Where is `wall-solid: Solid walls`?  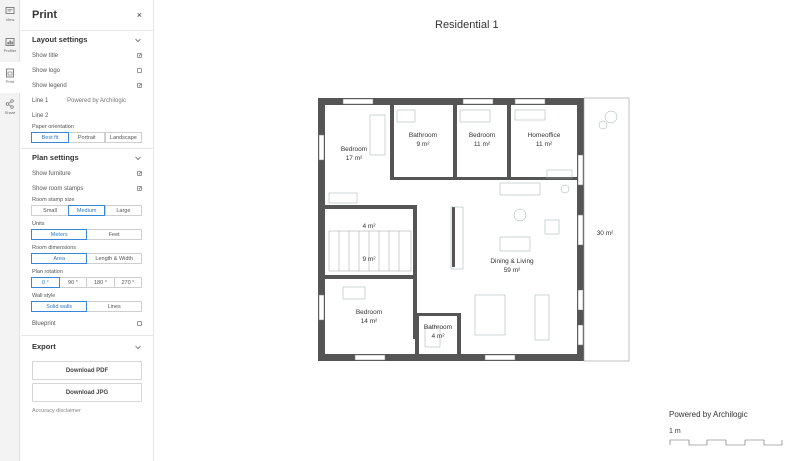
wall-solid: Solid walls is located at coordinates (59, 306).